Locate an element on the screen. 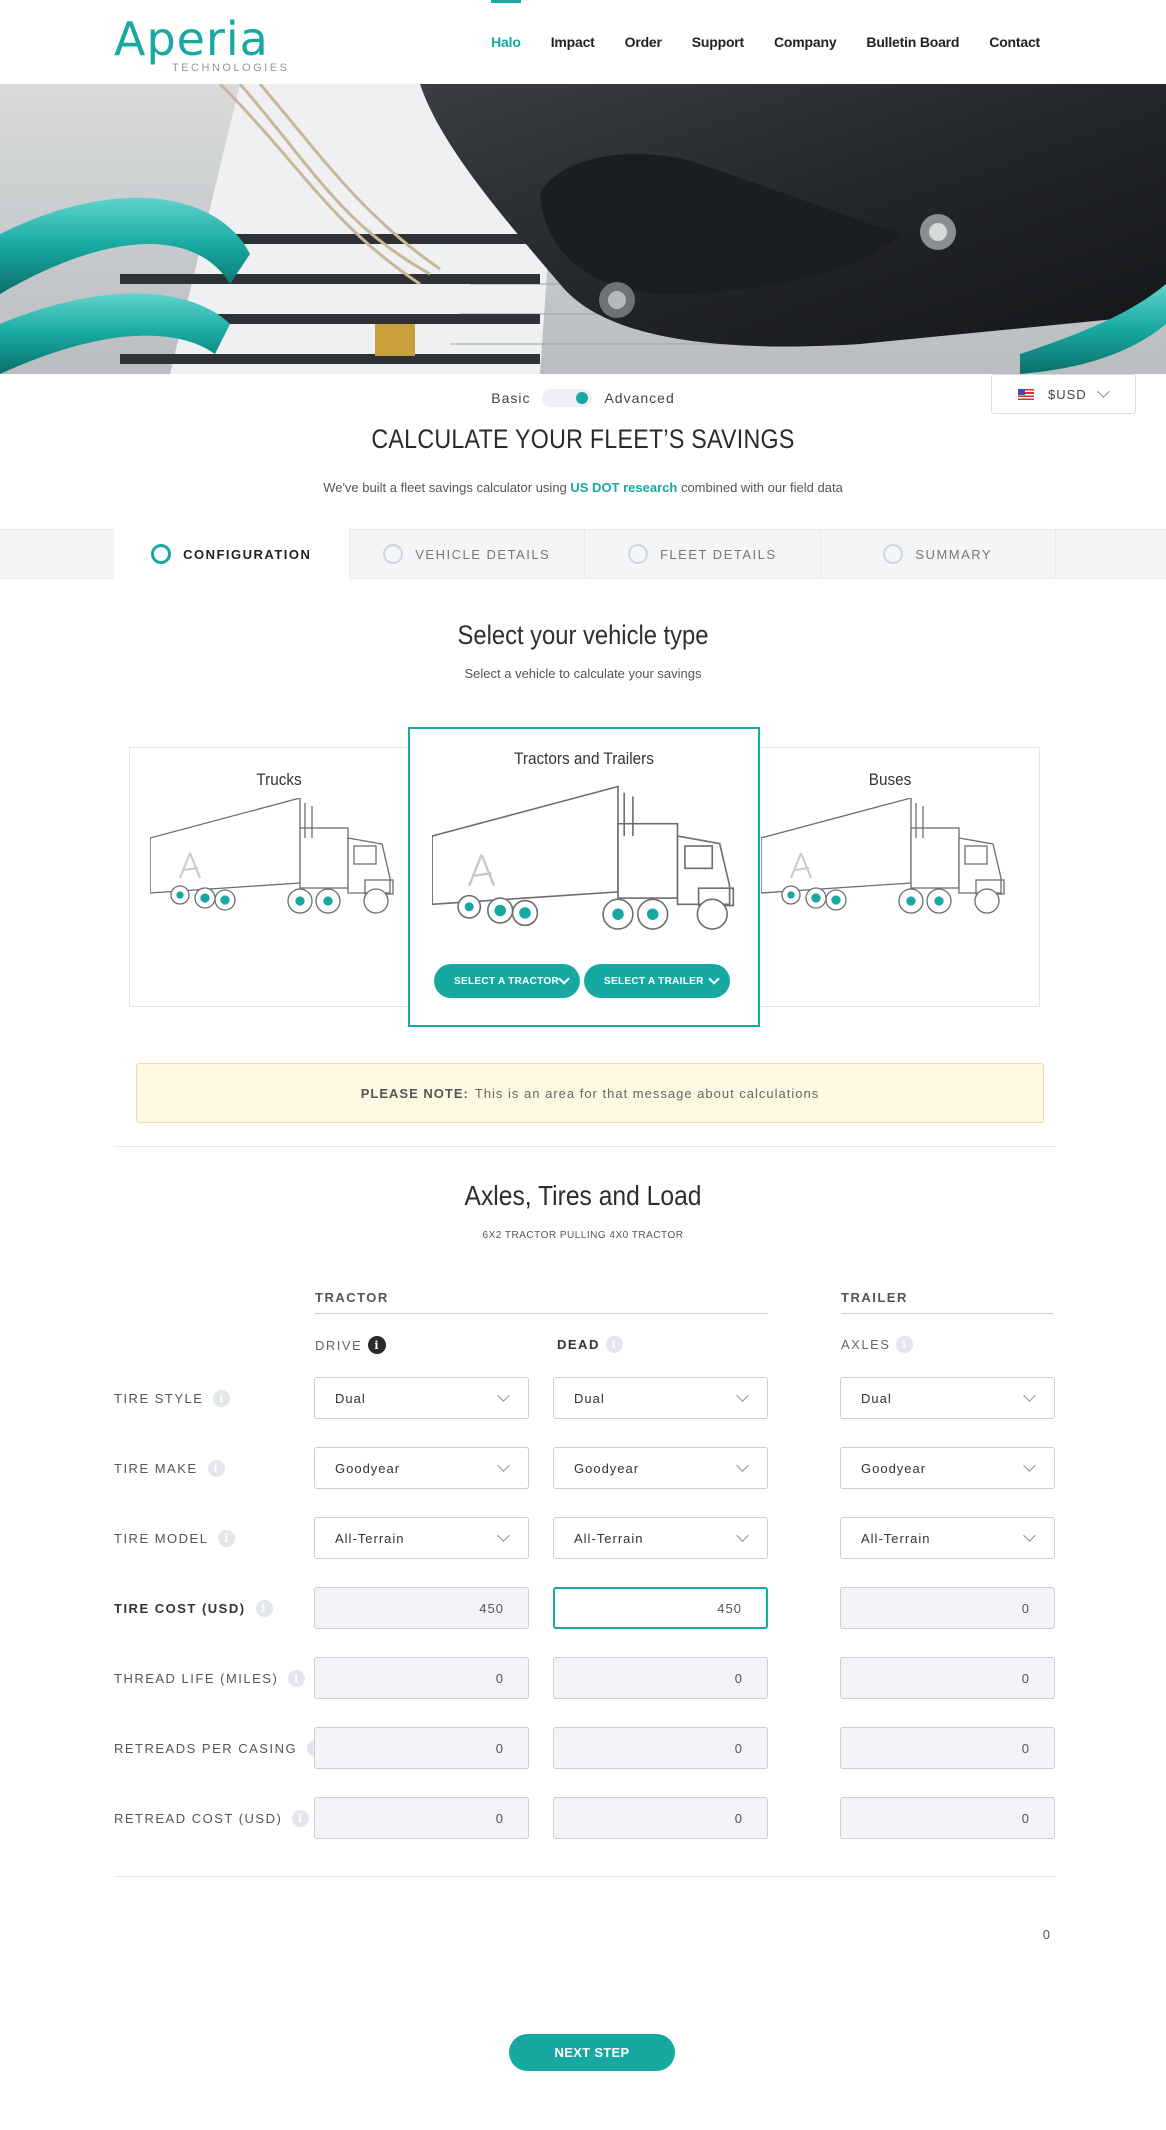 The image size is (1166, 2130). step-summary: SUMMARY is located at coordinates (938, 554).